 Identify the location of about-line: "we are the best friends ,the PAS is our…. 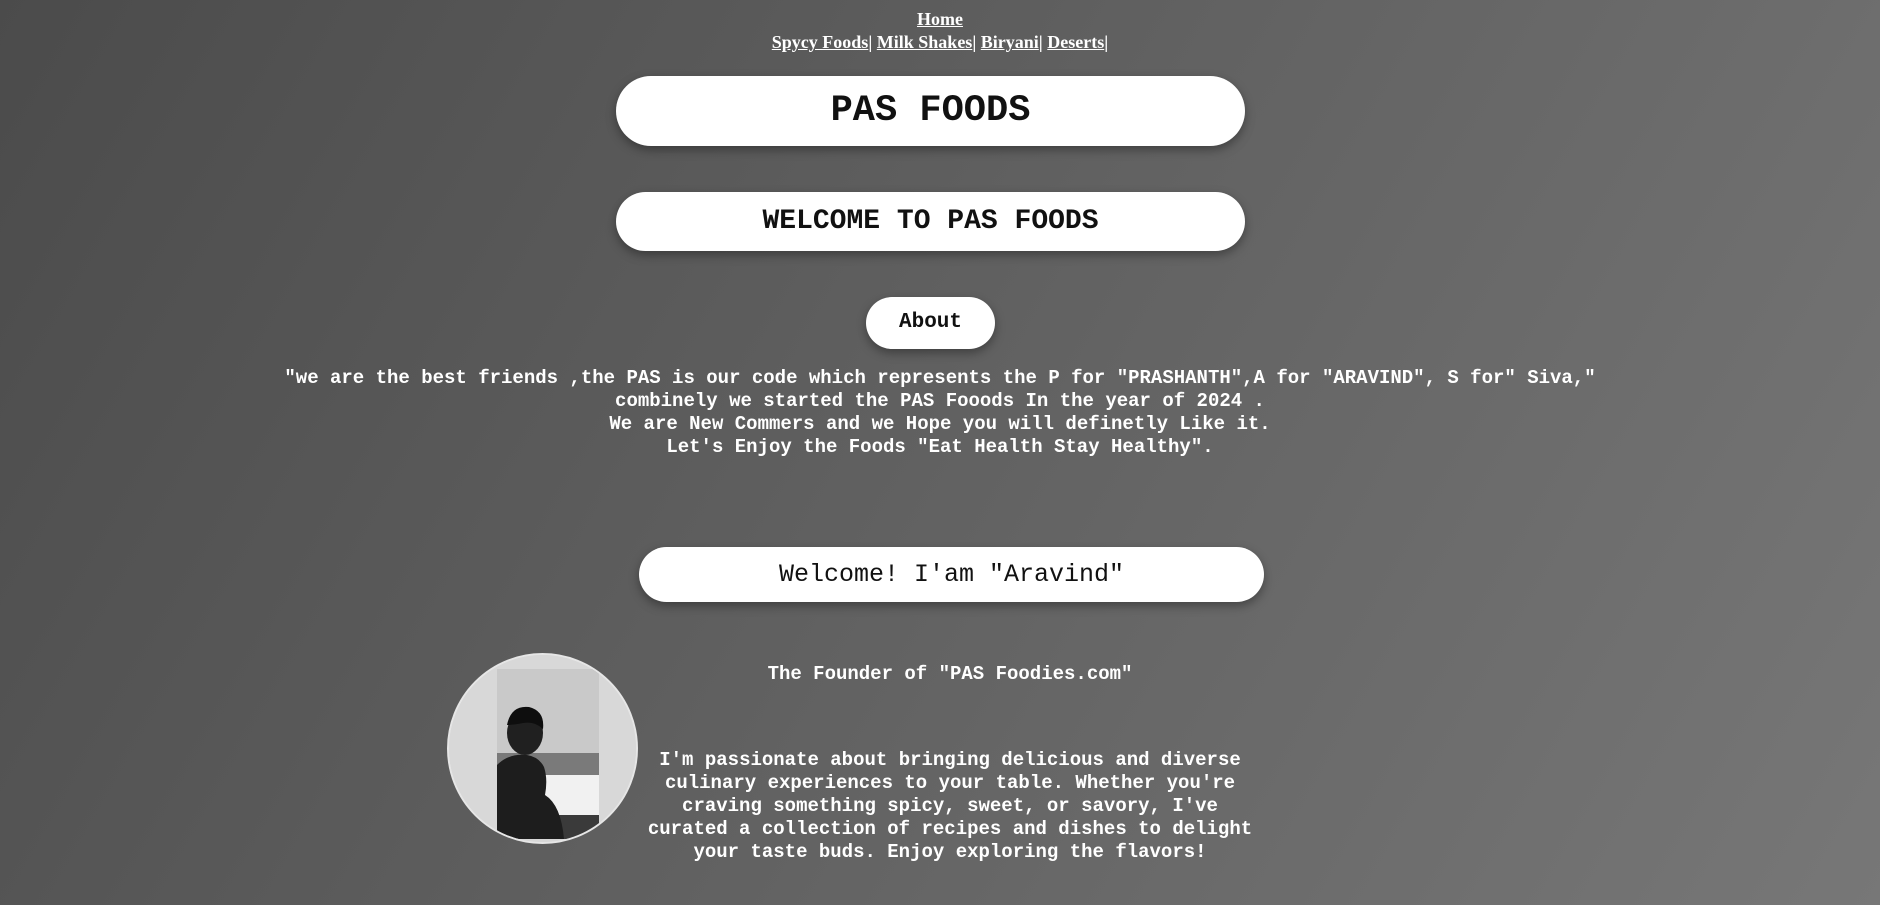
(940, 378).